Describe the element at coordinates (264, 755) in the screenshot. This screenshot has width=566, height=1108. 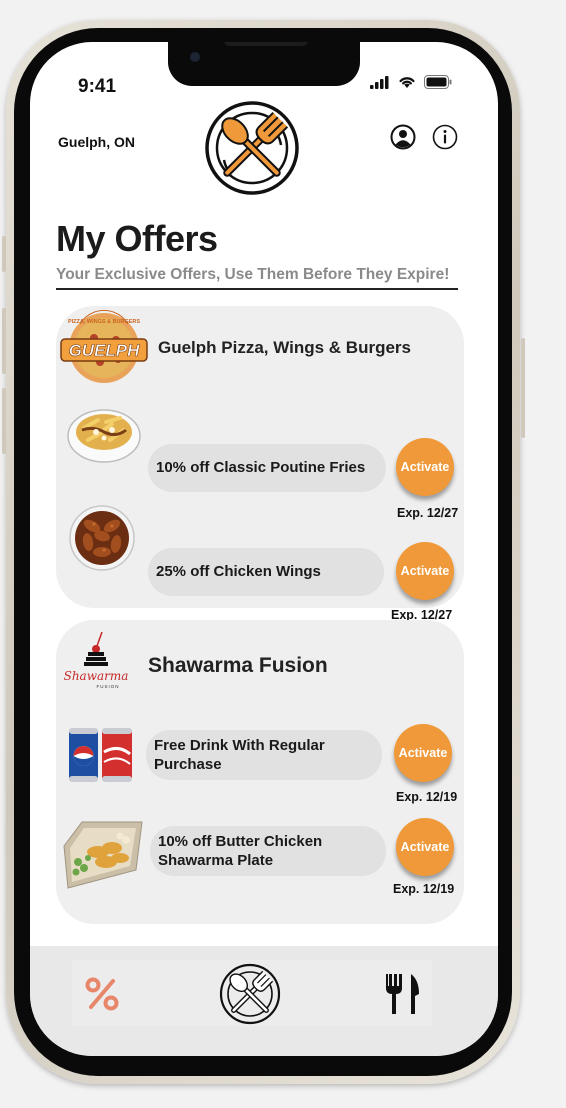
I see `offer-label: Free Drink With Regular Purchase` at that location.